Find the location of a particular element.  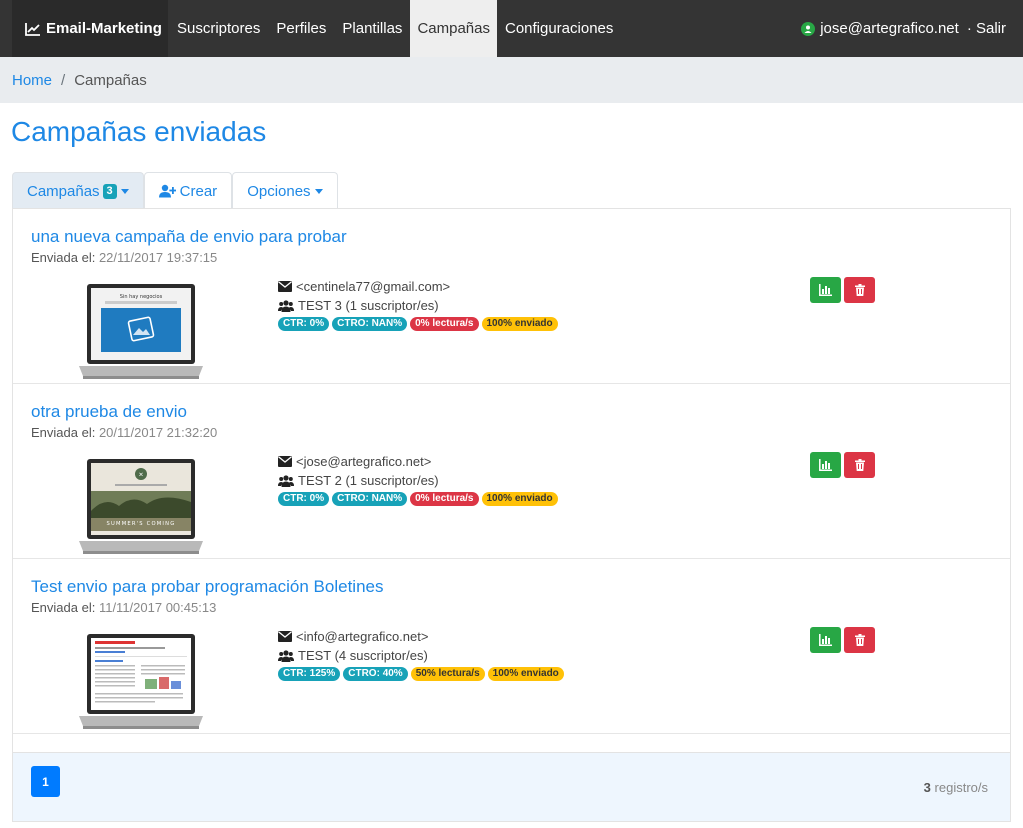

date-value: 22/11/2017 19:37:15 is located at coordinates (158, 257).